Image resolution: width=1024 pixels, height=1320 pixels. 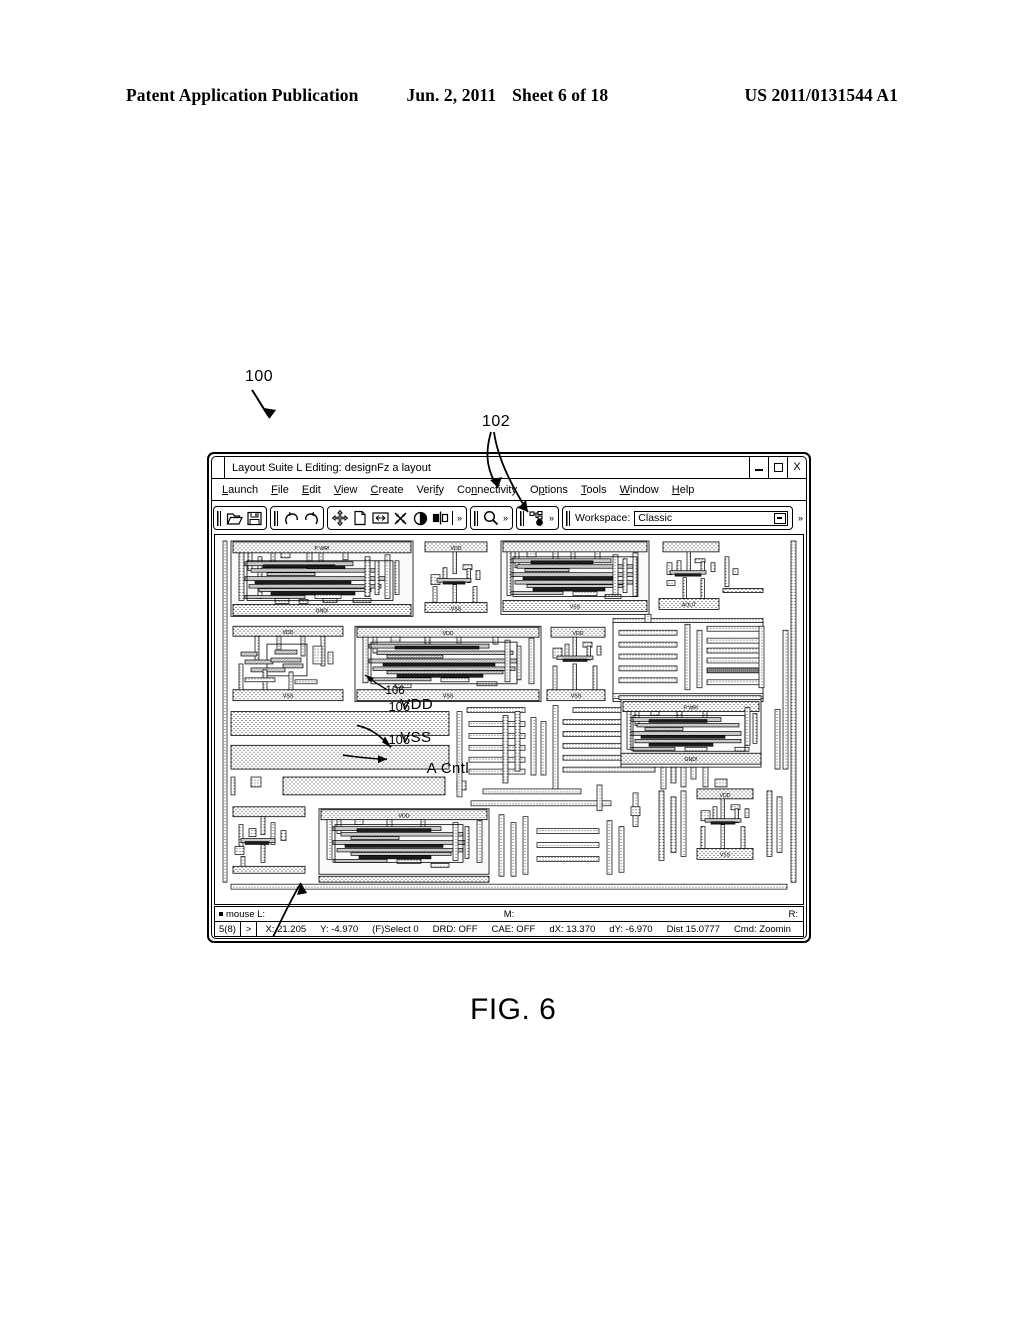 I want to click on status-field-select: (F)Select 0, so click(x=395, y=929).